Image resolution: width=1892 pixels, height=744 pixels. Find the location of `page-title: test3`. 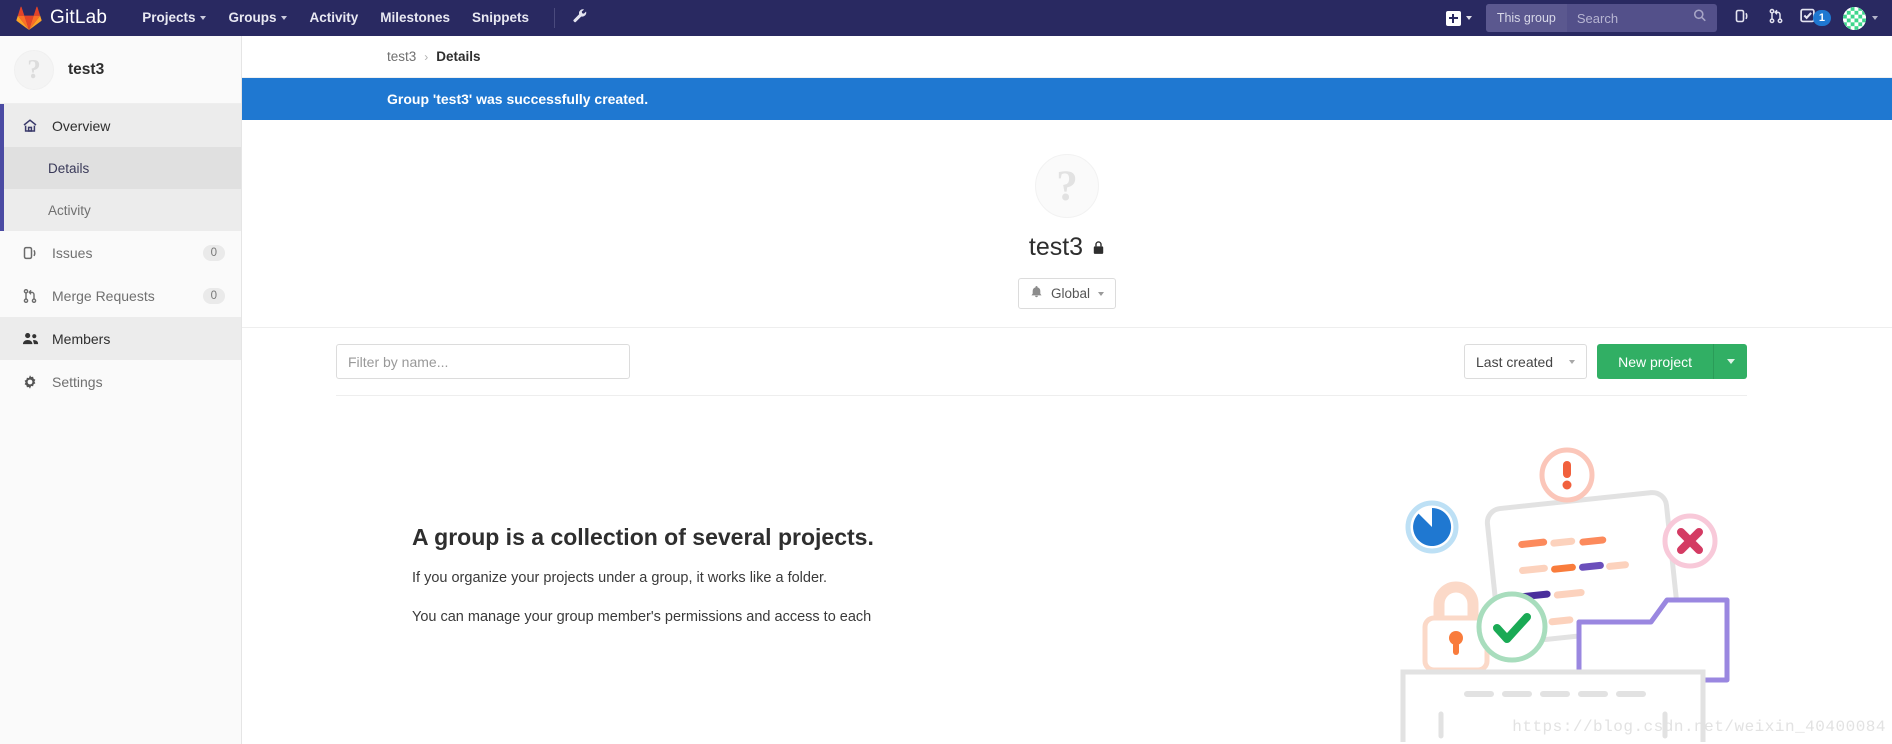

page-title: test3 is located at coordinates (1067, 247).